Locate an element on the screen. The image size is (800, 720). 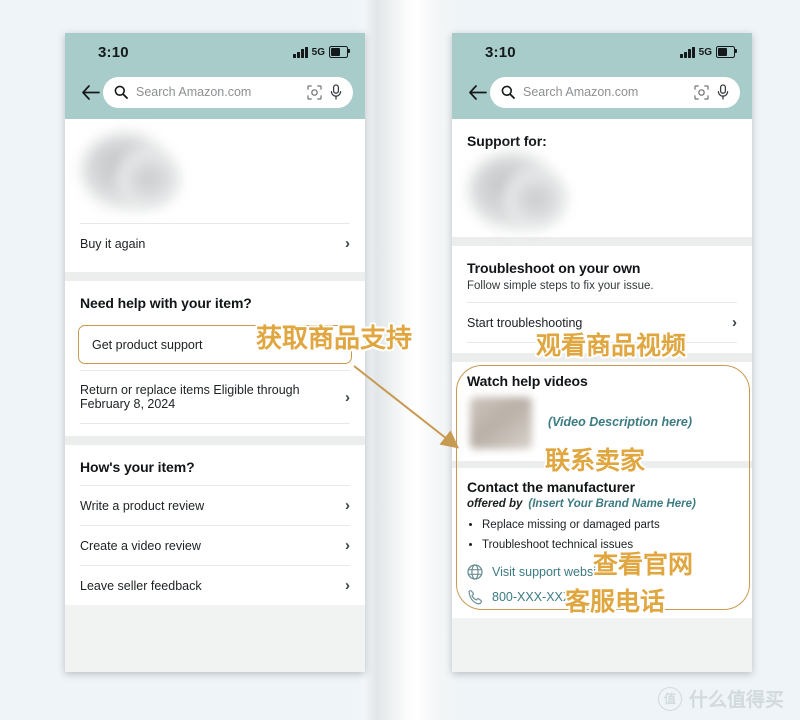
need-help-title: Need help with your item? is located at coordinates (166, 303).